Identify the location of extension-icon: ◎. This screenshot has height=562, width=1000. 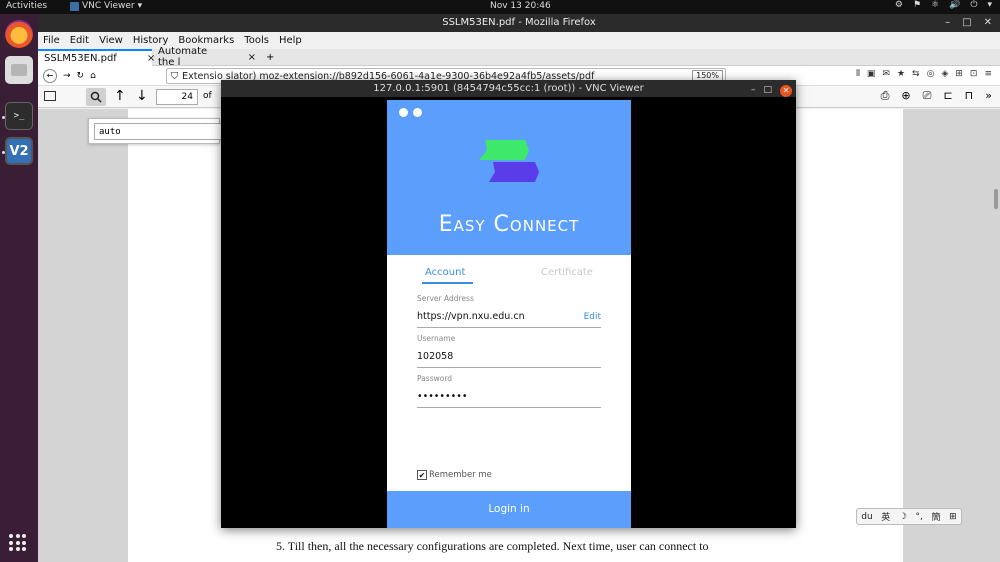
(931, 74).